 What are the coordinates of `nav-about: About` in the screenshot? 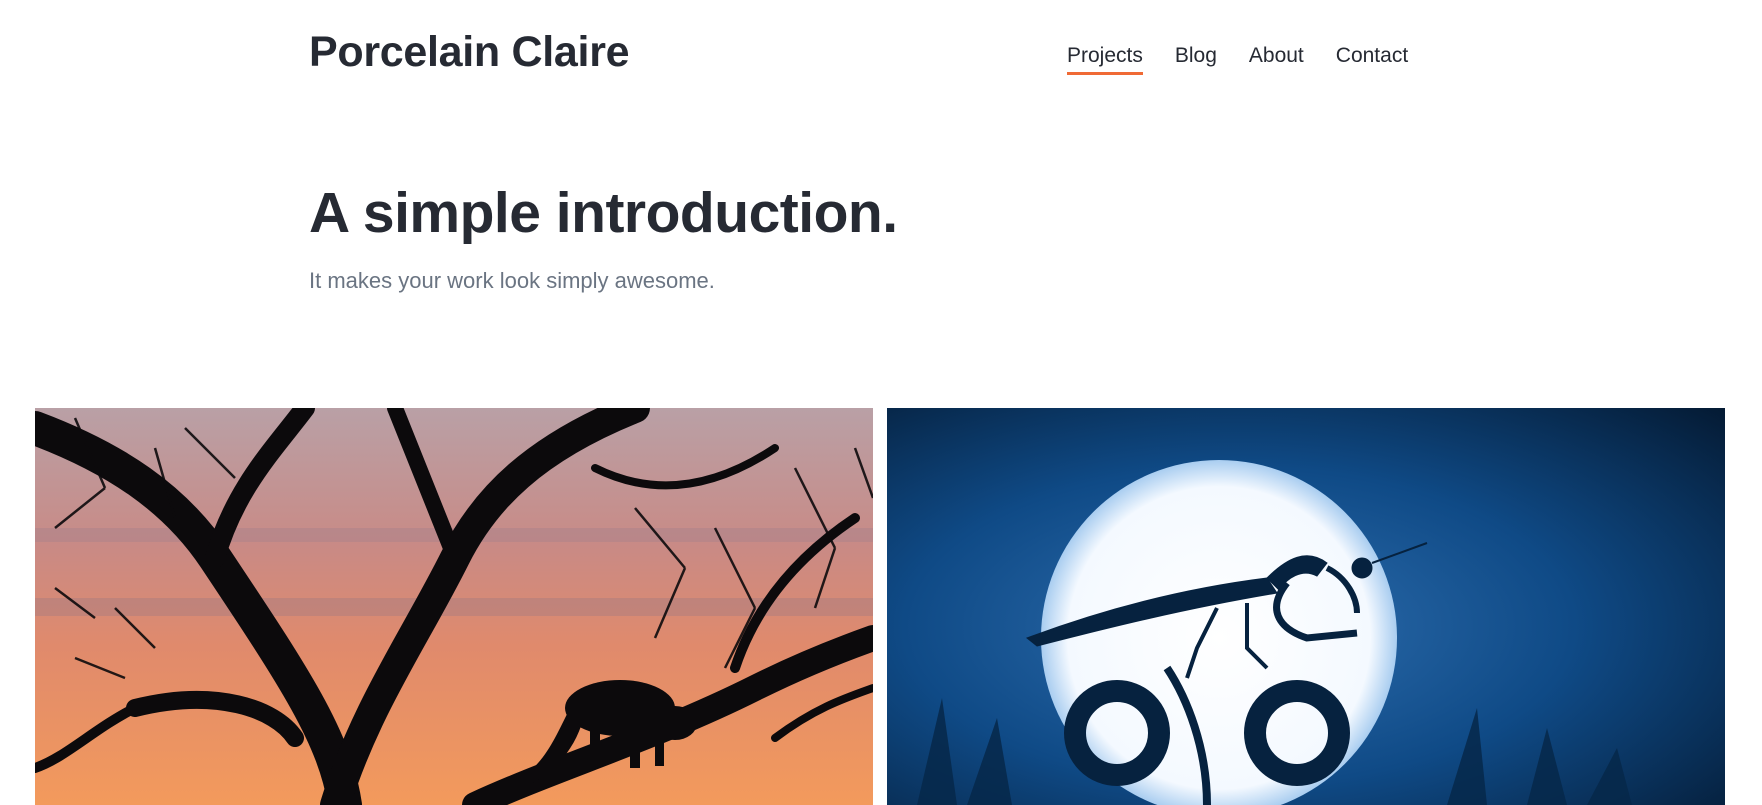 It's located at (1276, 59).